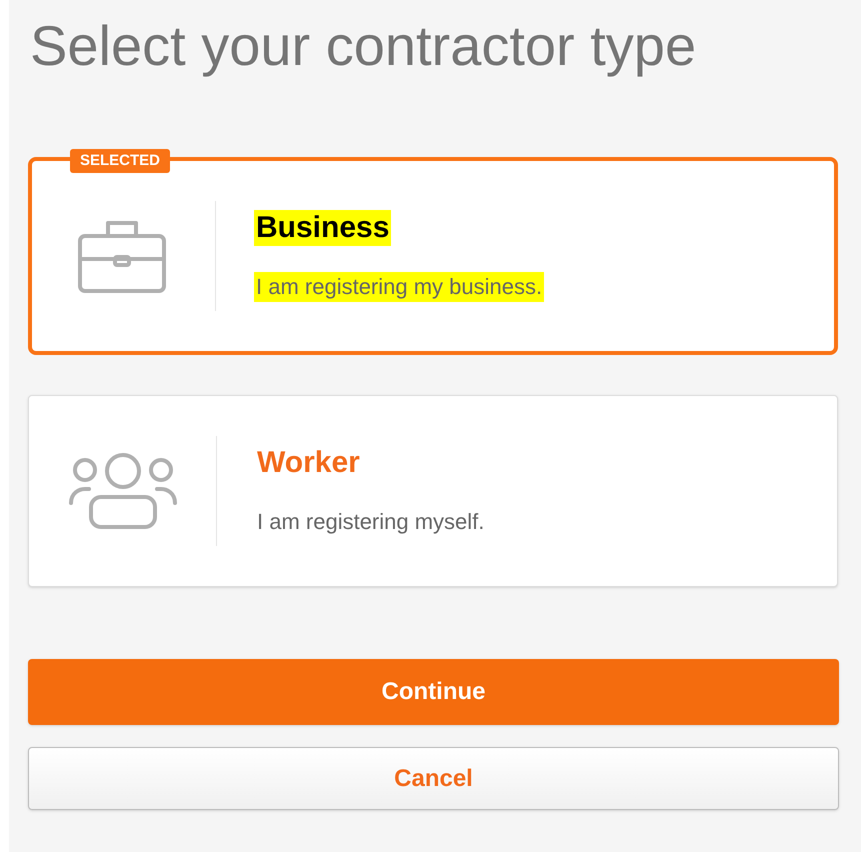 The image size is (861, 852). Describe the element at coordinates (122, 491) in the screenshot. I see `people-icon` at that location.